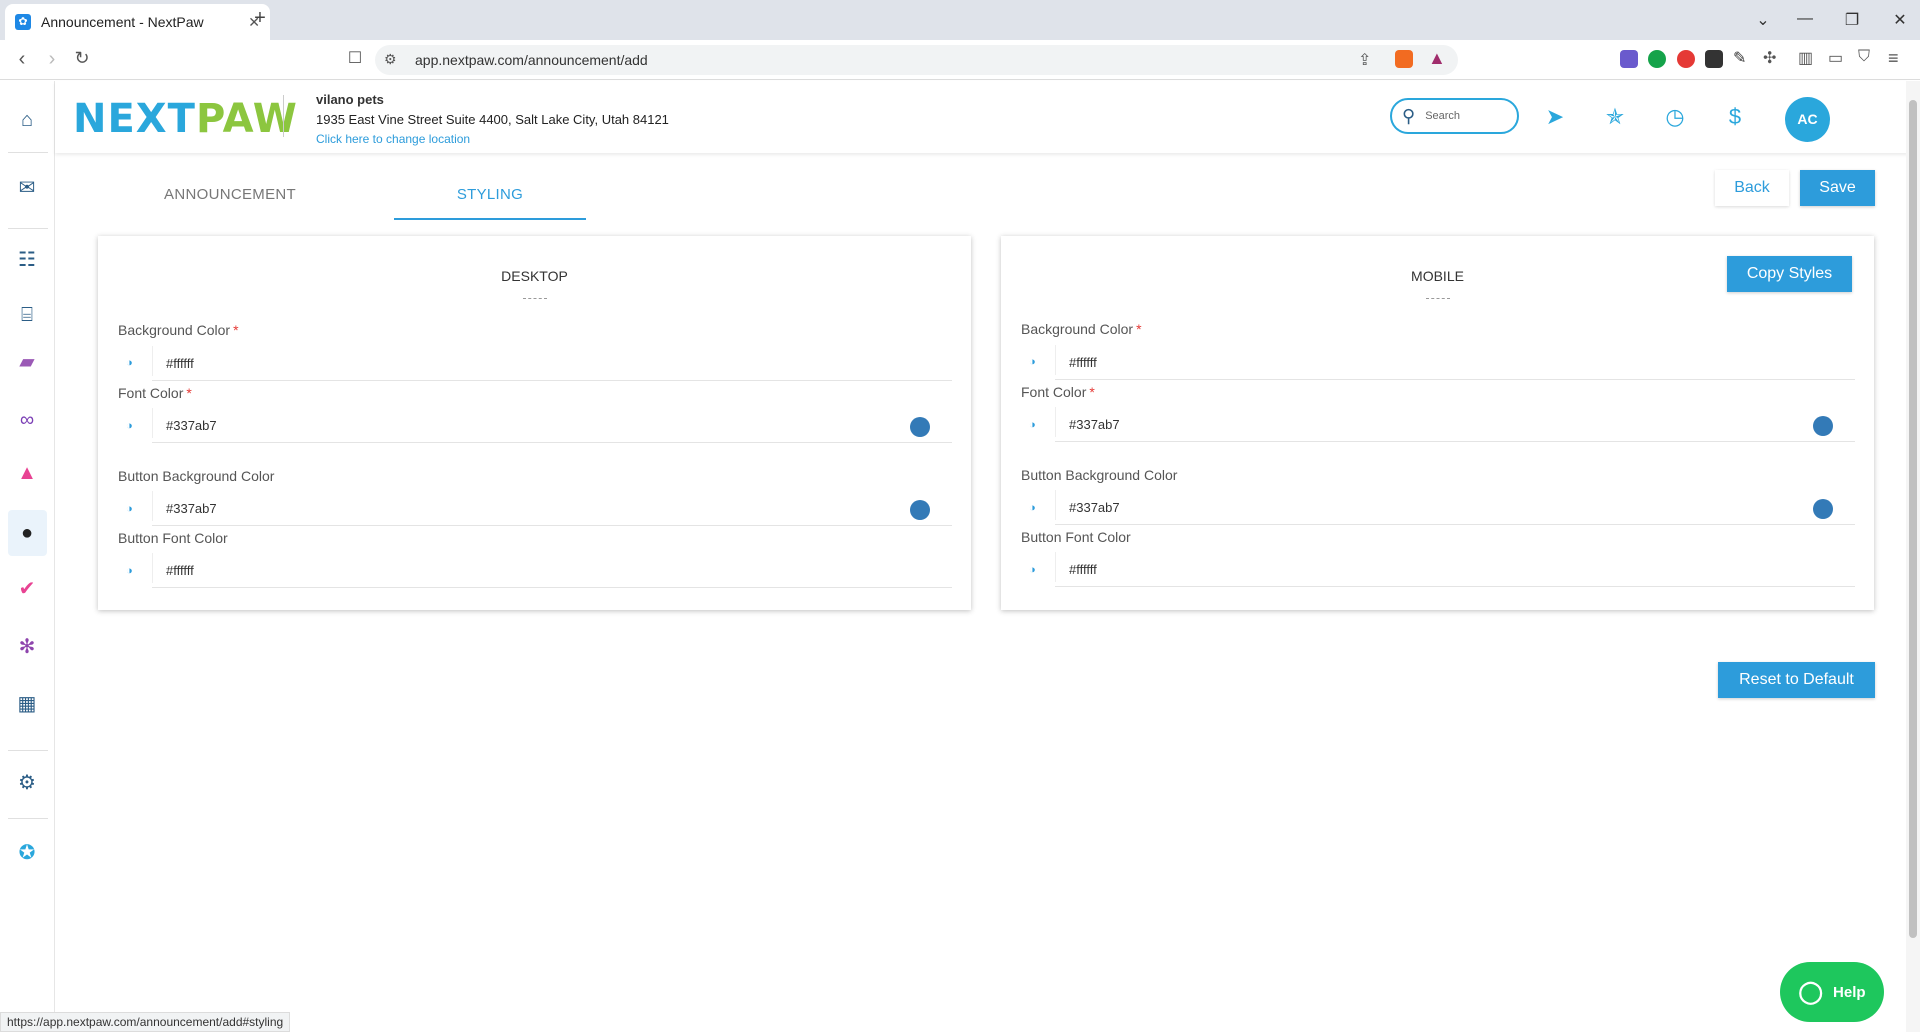 The height and width of the screenshot is (1032, 1920). Describe the element at coordinates (1443, 116) in the screenshot. I see `search-placeholder: Search` at that location.